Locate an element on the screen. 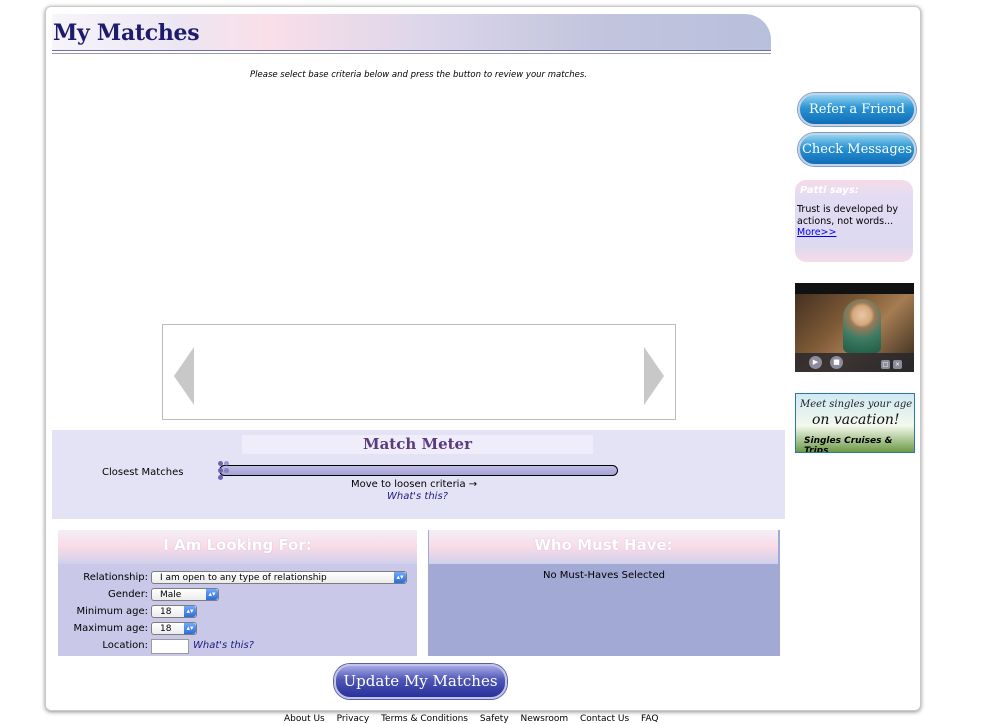  video-player: ▶ ■ □ × is located at coordinates (854, 327).